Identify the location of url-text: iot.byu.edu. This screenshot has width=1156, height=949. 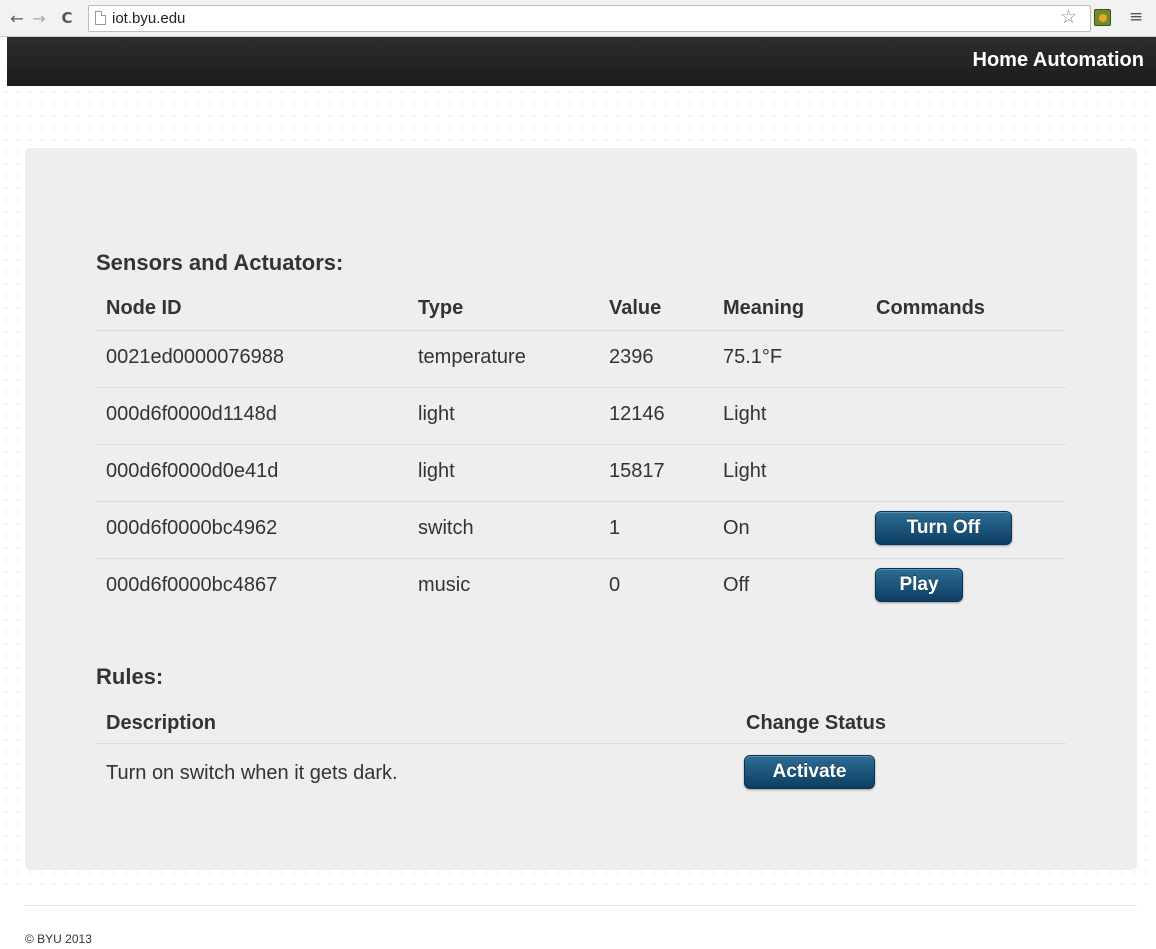
(149, 18).